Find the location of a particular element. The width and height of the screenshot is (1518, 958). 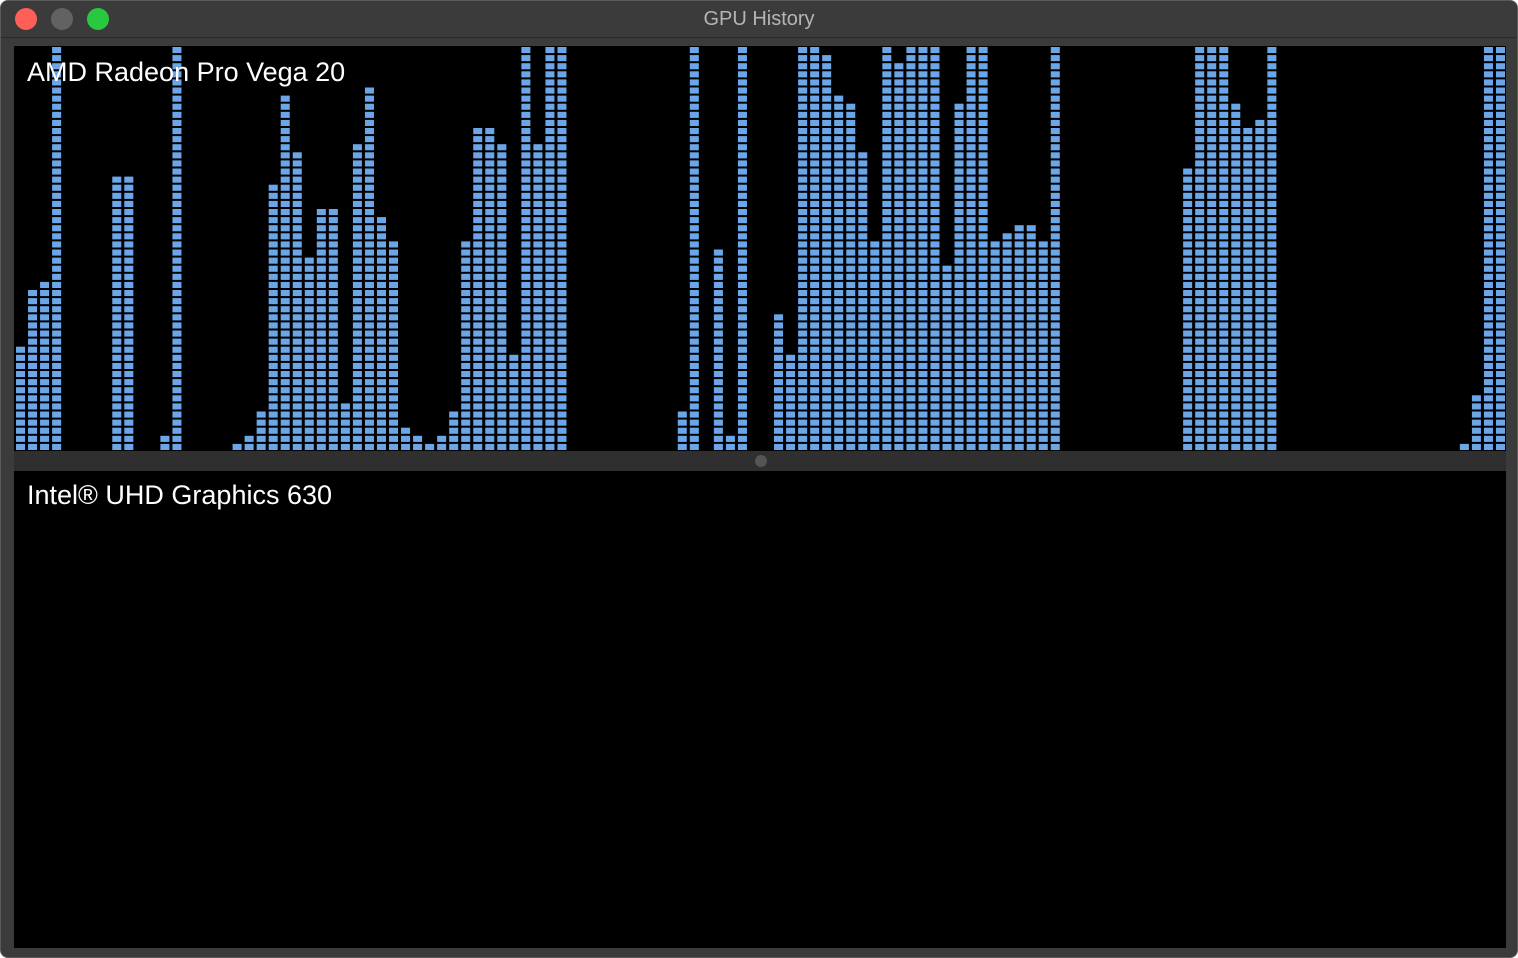

window-title: GPU History is located at coordinates (759, 19).